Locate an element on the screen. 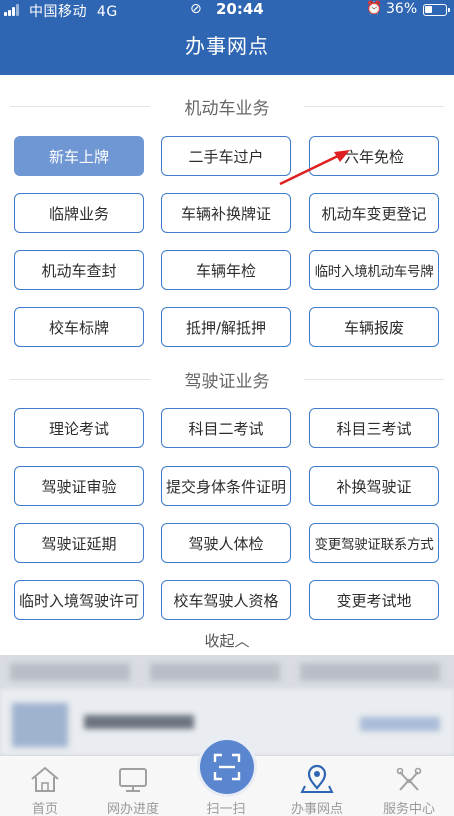 Image resolution: width=454 pixels, height=816 pixels. alarm-icon: ⏰ is located at coordinates (374, 8).